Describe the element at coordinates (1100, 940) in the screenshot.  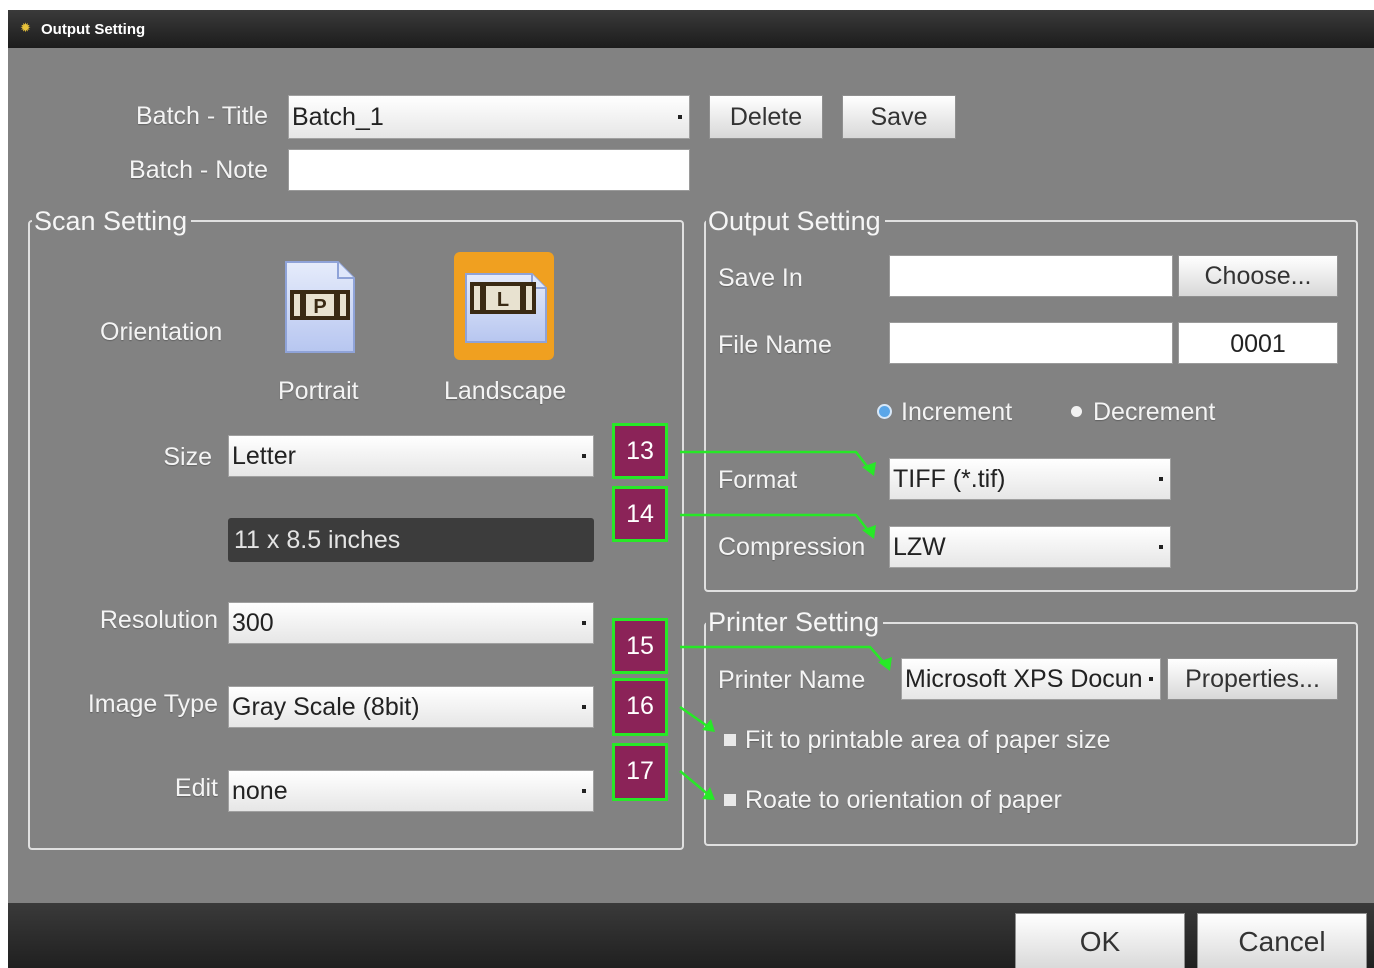
I see `ok-button: OK` at that location.